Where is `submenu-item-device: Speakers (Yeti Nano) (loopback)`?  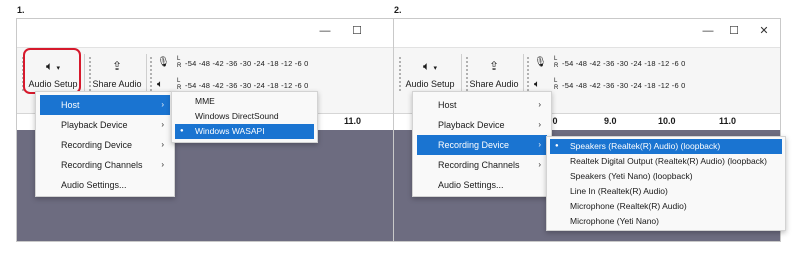 submenu-item-device: Speakers (Yeti Nano) (loopback) is located at coordinates (666, 176).